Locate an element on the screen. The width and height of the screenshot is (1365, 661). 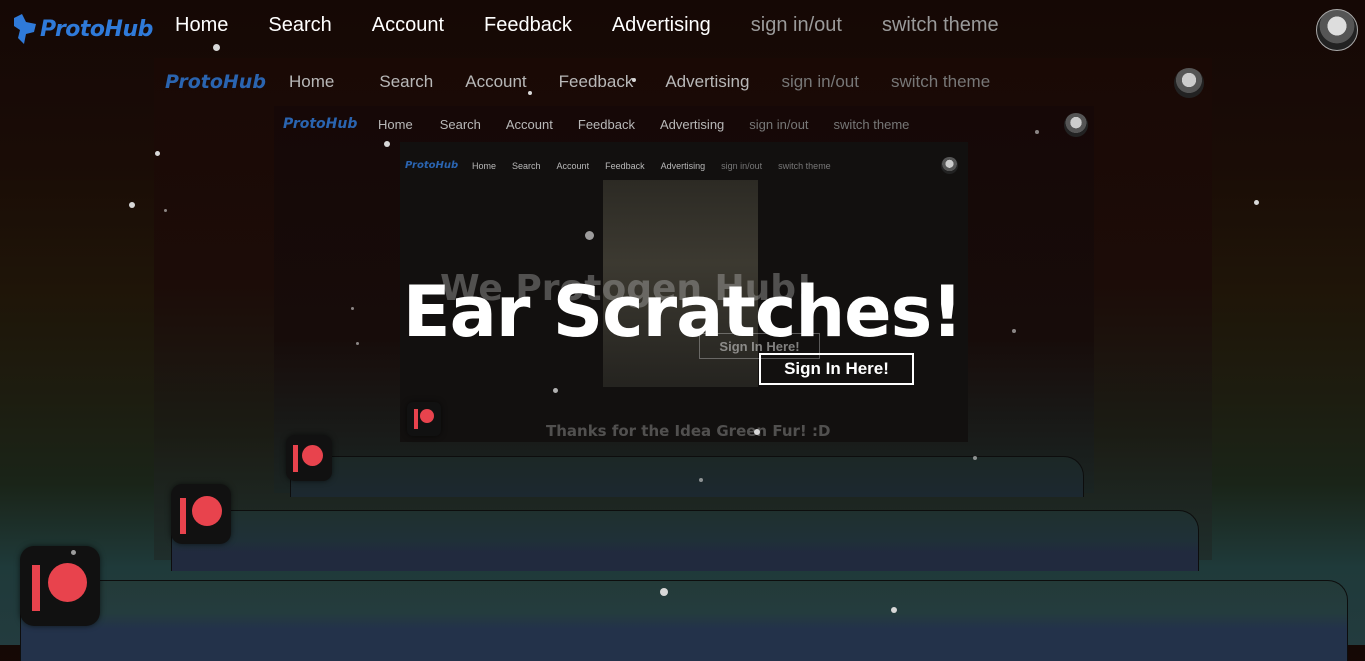
nested-nav-home: Home is located at coordinates (312, 81).